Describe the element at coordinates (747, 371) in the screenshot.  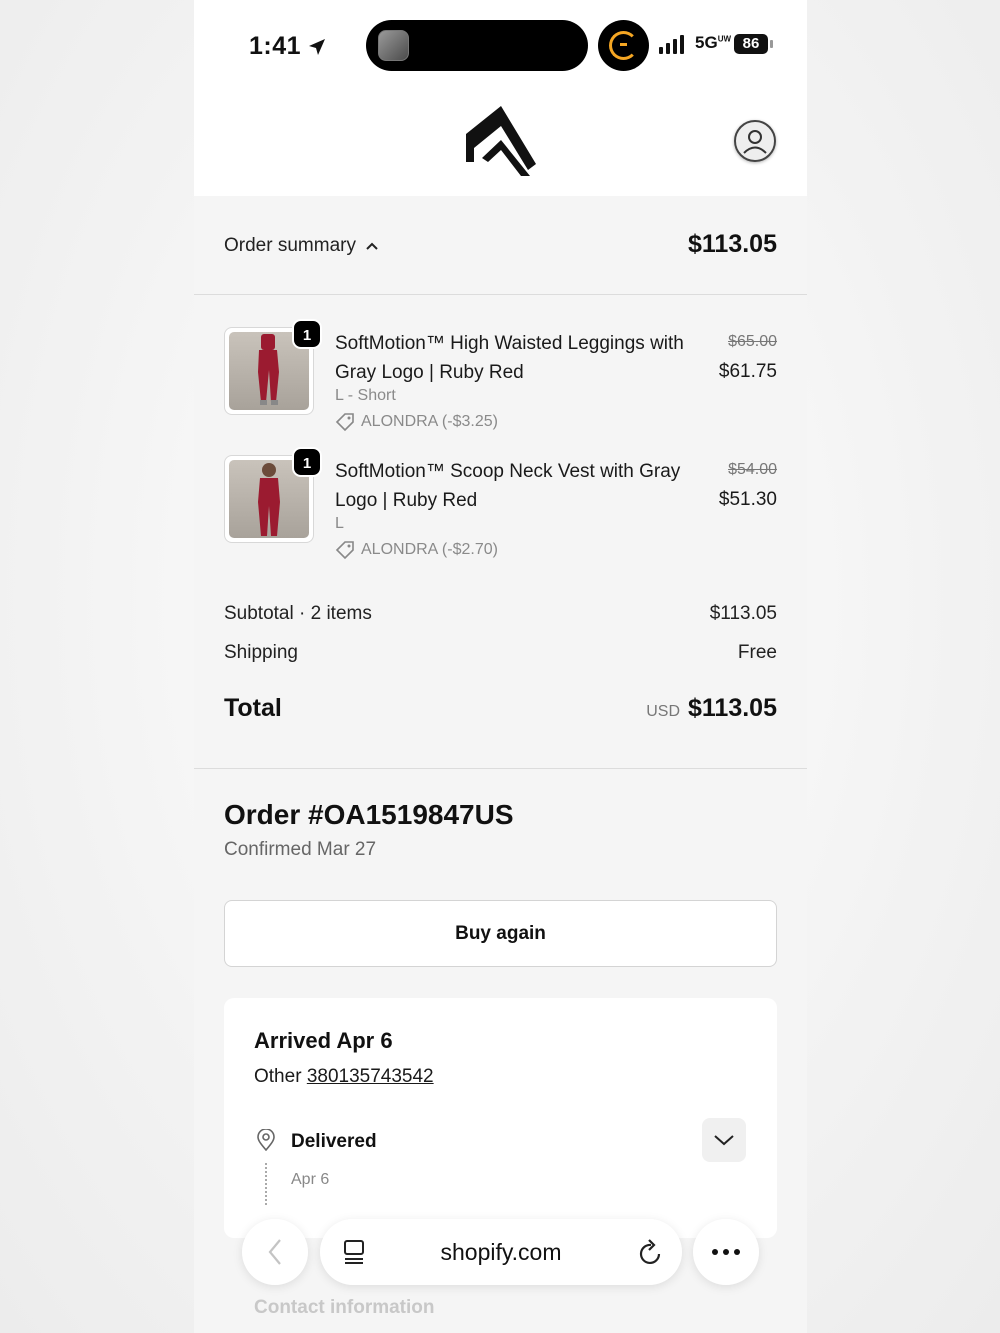
I see `discounted-price: $61.75` at that location.